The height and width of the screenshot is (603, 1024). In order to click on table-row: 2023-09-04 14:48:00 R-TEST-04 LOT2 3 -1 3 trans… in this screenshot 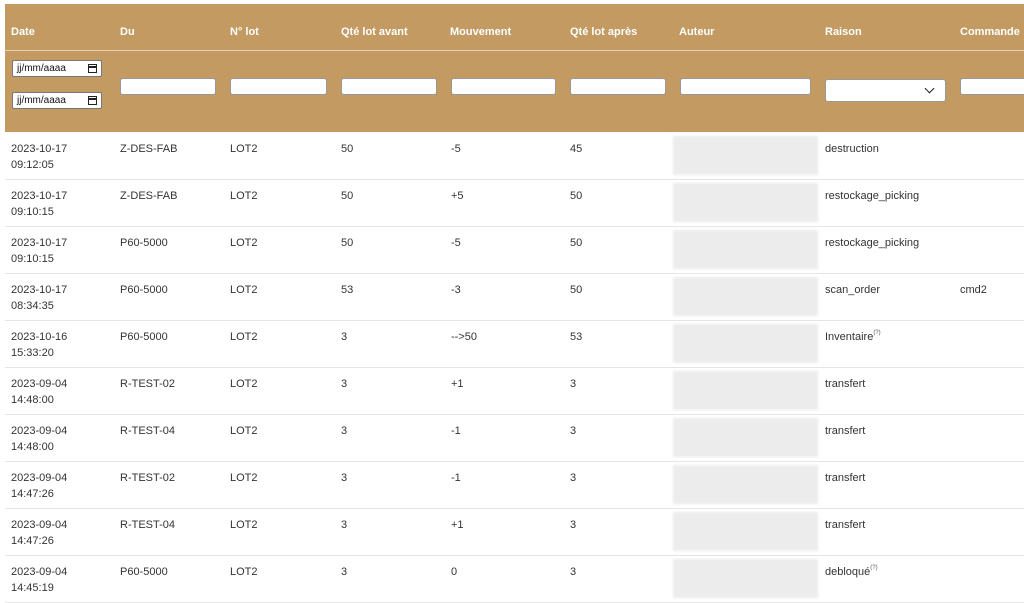, I will do `click(514, 438)`.